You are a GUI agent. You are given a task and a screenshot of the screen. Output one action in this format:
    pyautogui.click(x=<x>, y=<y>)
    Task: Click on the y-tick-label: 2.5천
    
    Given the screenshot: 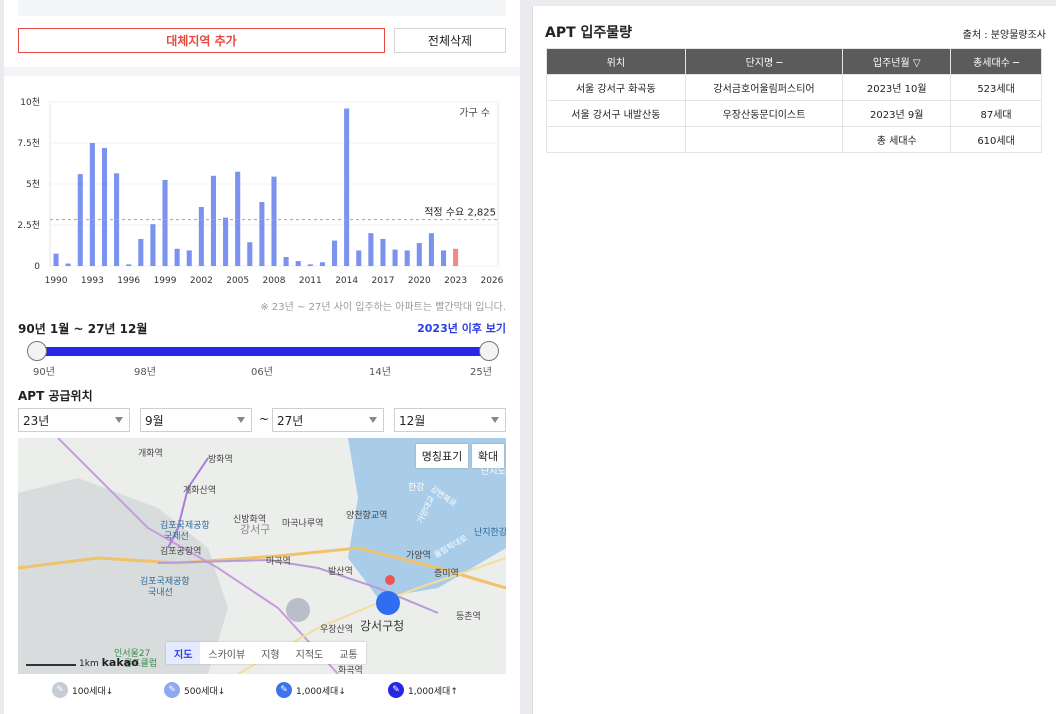 What is the action you would take?
    pyautogui.click(x=28, y=225)
    